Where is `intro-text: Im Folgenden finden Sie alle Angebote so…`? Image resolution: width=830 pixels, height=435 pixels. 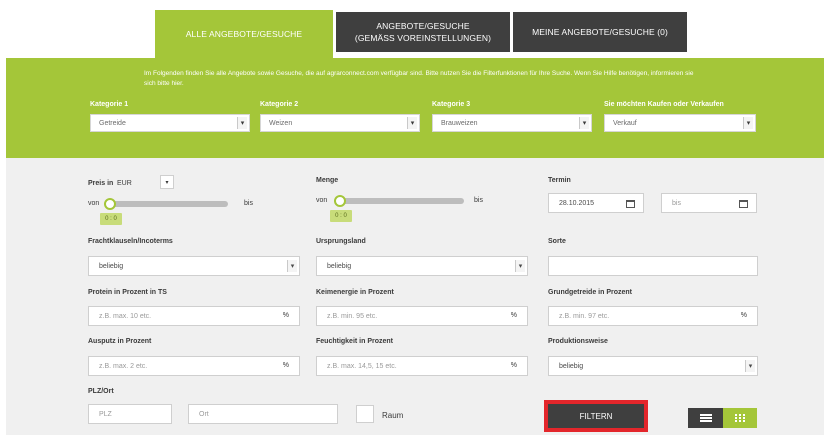
intro-text: Im Folgenden finden Sie alle Angebote so… is located at coordinates (419, 78).